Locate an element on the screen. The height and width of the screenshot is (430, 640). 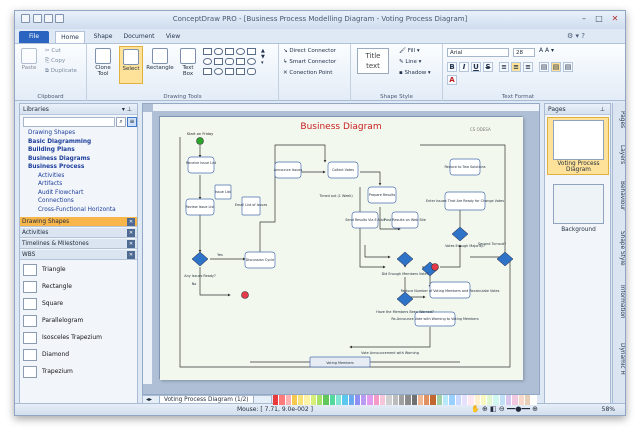
list-view-icon: ≡ is located at coordinates (132, 122).